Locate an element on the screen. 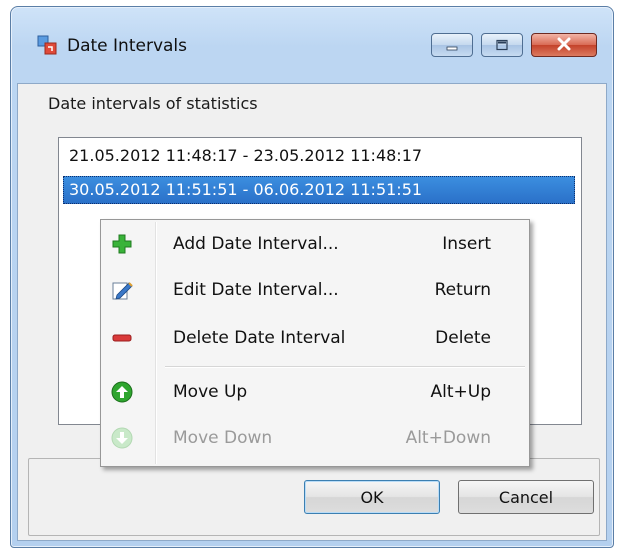  close-button is located at coordinates (564, 45).